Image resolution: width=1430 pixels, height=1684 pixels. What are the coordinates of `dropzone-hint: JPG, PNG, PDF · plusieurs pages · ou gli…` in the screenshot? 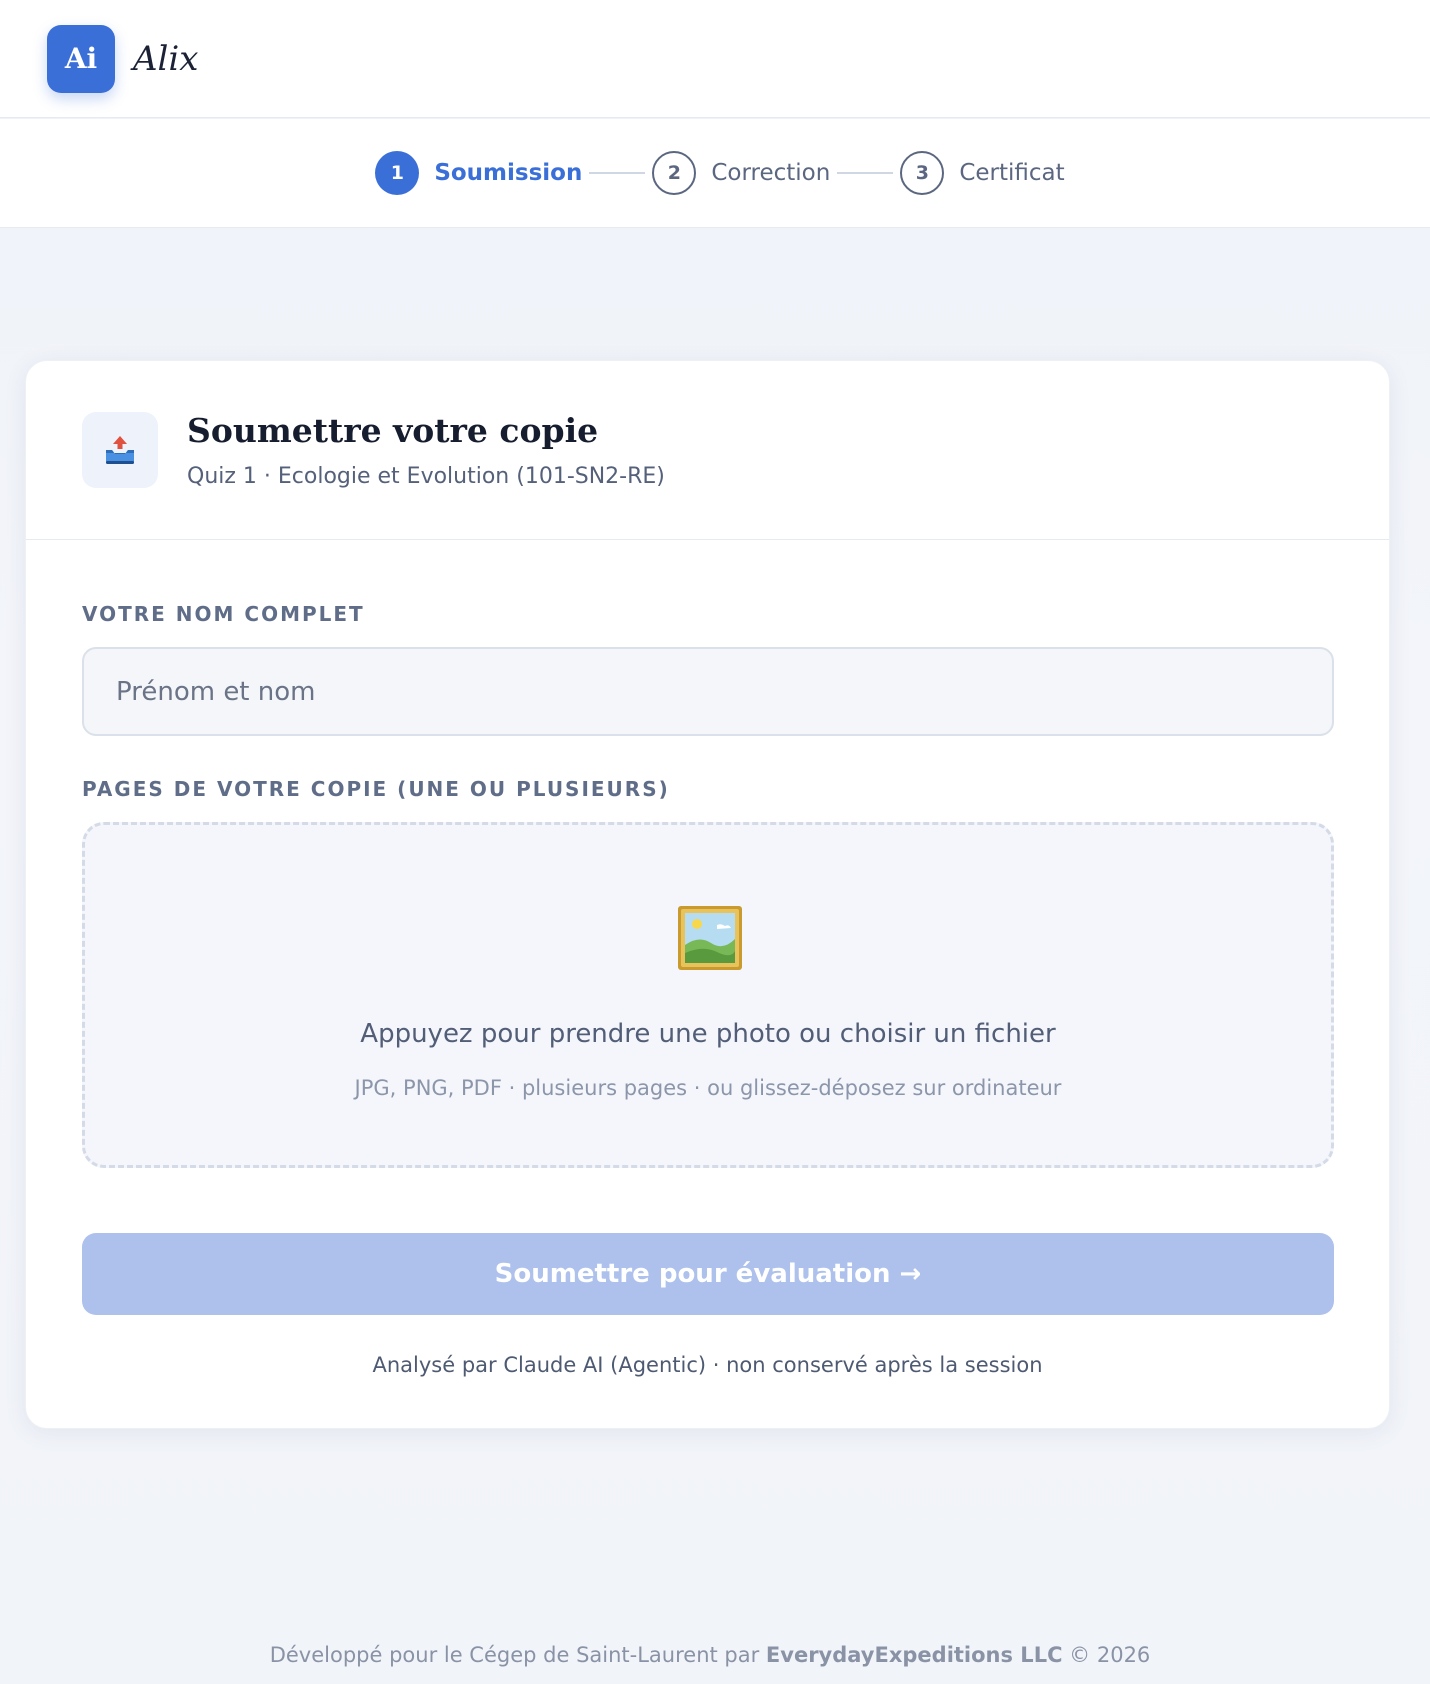 It's located at (708, 1088).